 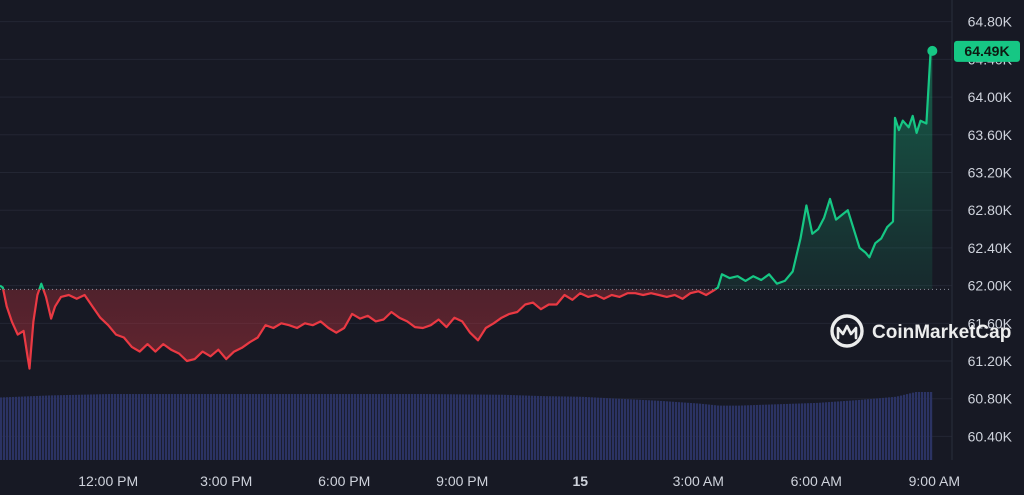 What do you see at coordinates (698, 481) in the screenshot?
I see `x-tick-label: 3:00 AM` at bounding box center [698, 481].